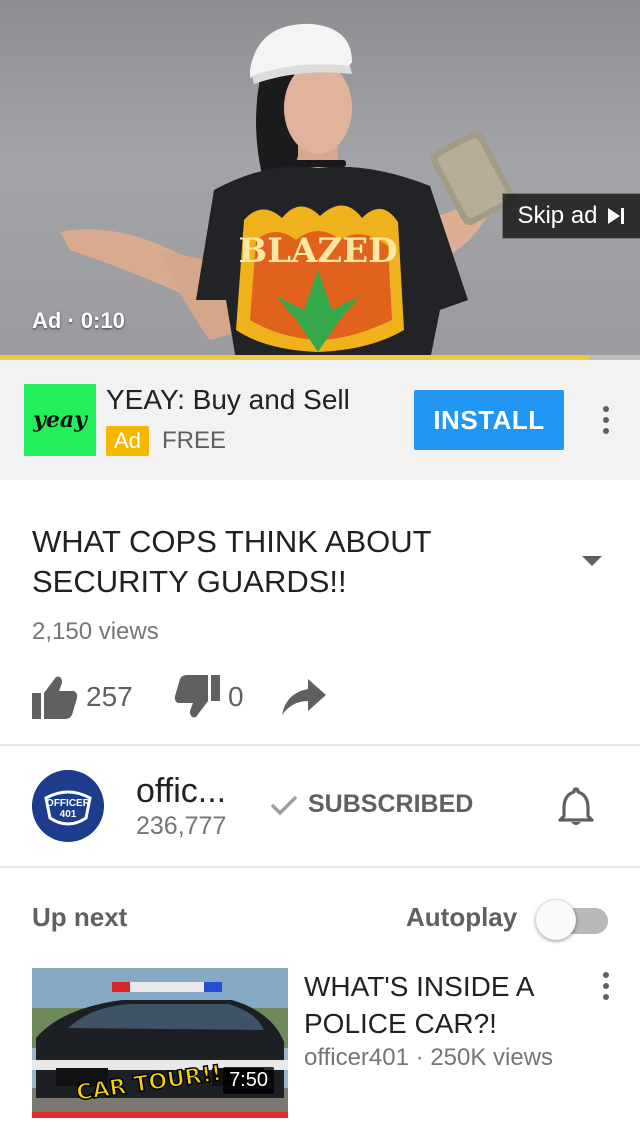 The width and height of the screenshot is (640, 1136). Describe the element at coordinates (55, 697) in the screenshot. I see `thumb-up-icon` at that location.